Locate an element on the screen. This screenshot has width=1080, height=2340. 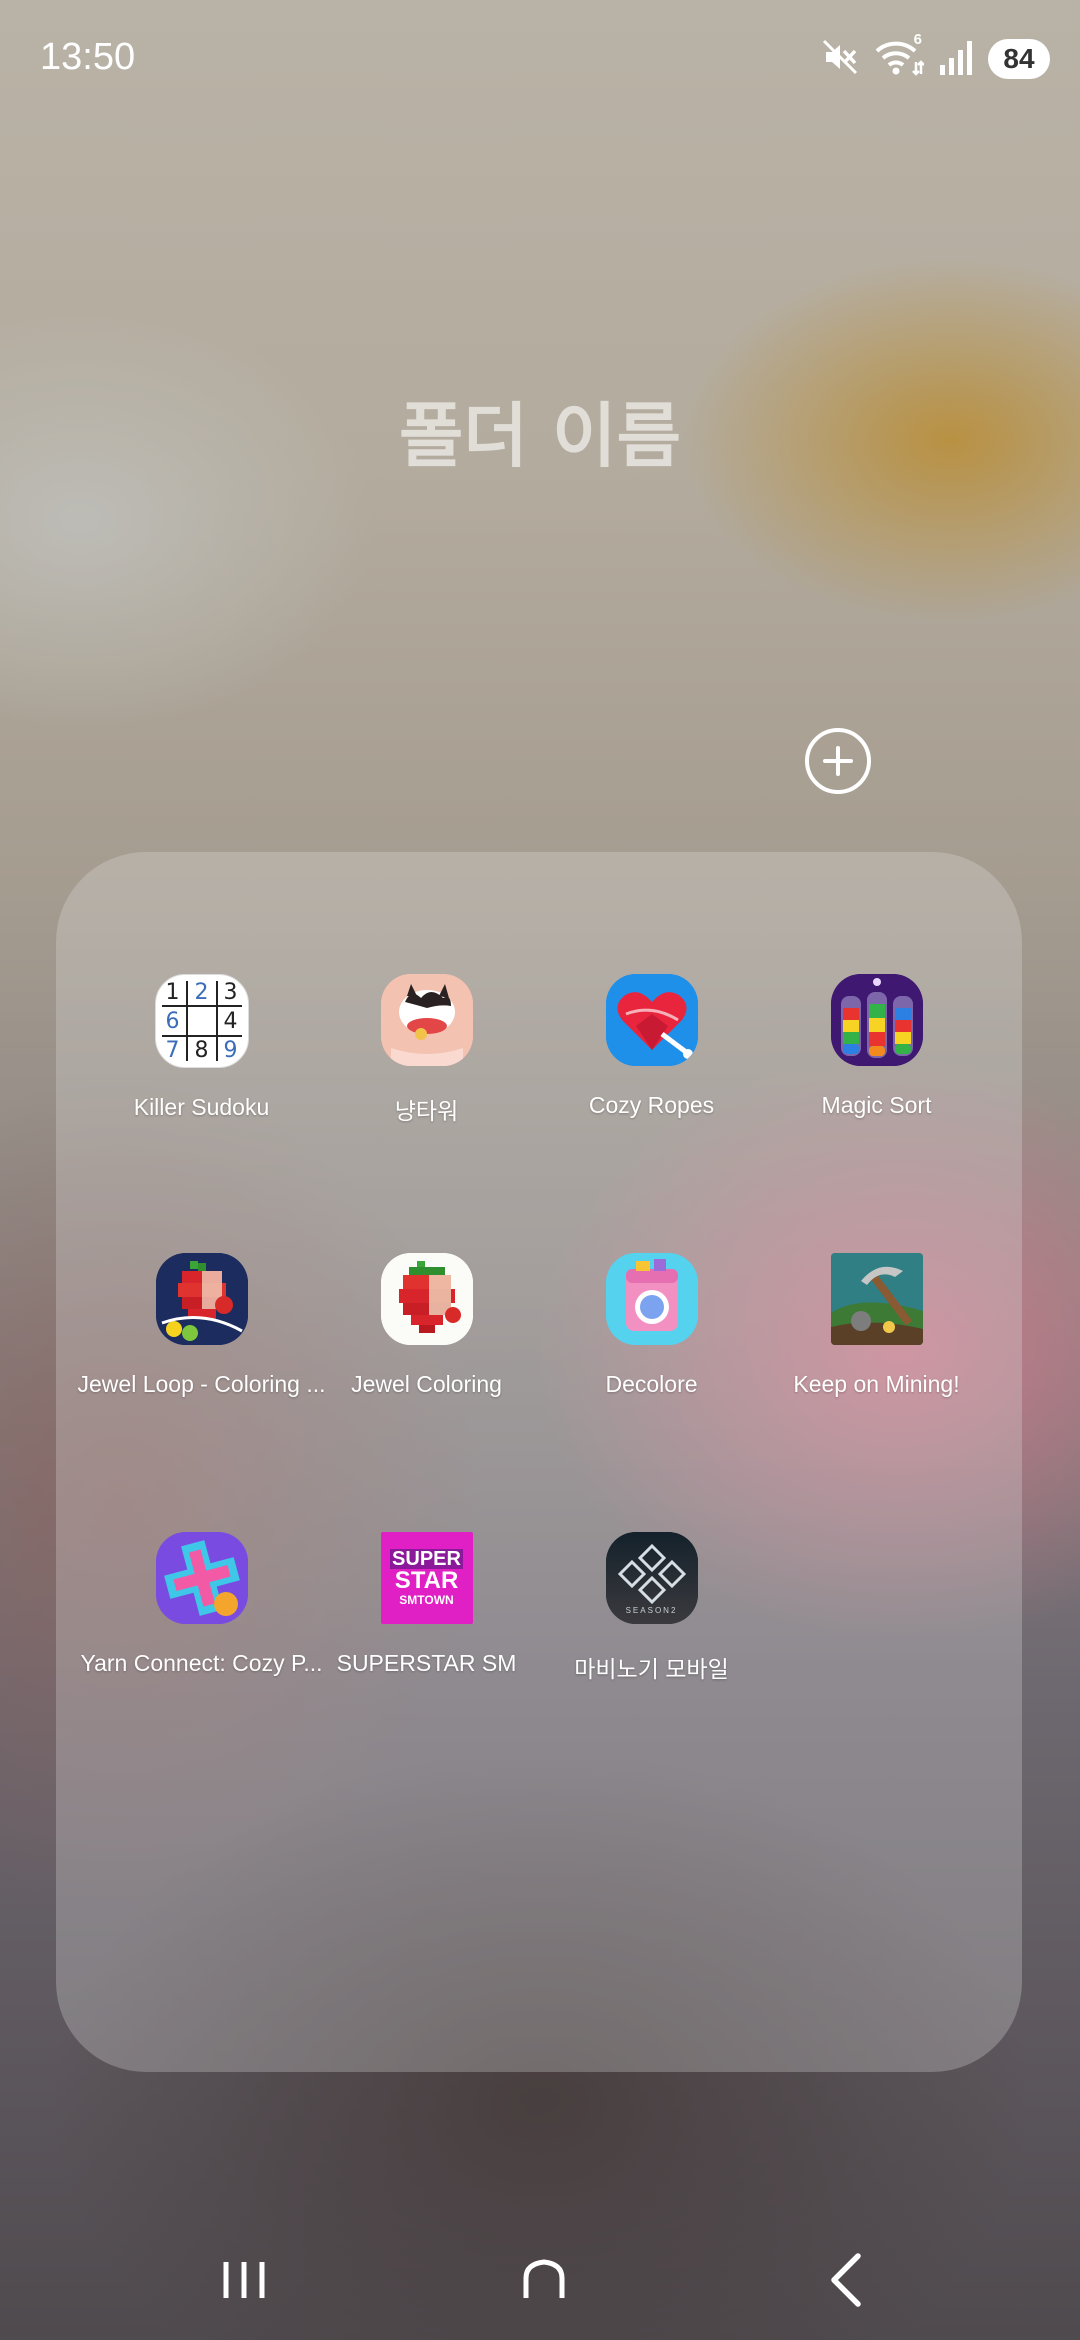
recent-apps-button is located at coordinates (244, 2280).